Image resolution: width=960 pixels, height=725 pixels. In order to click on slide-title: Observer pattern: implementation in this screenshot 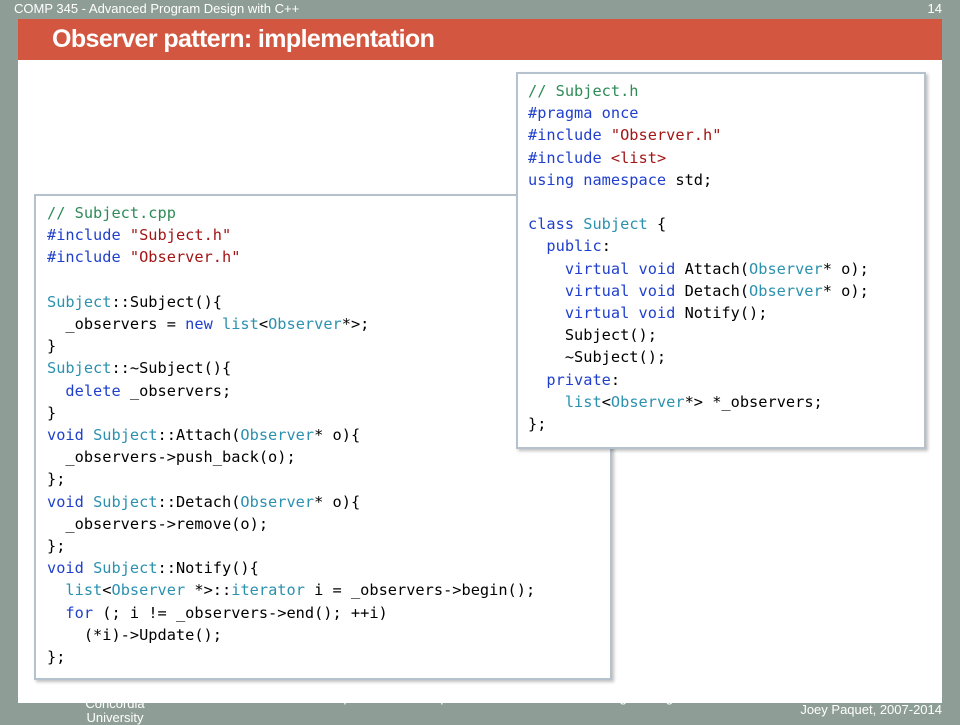, I will do `click(243, 39)`.